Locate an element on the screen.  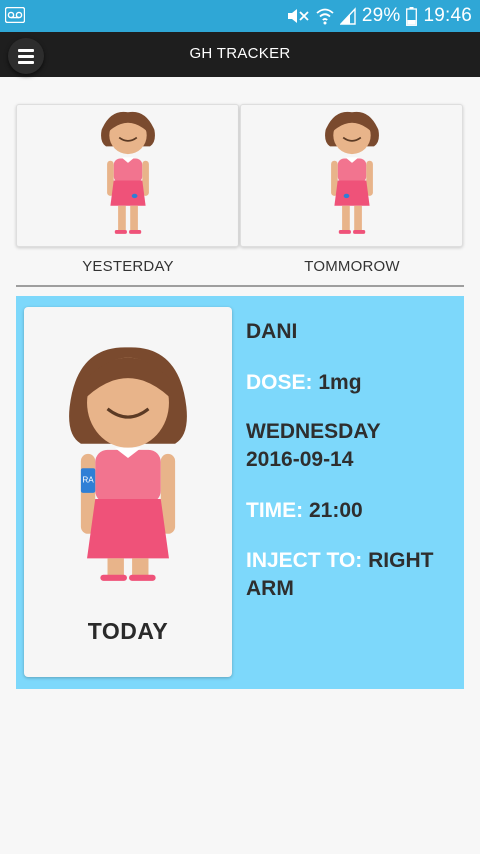
tomorrow-label: TOMMOROW is located at coordinates (352, 266).